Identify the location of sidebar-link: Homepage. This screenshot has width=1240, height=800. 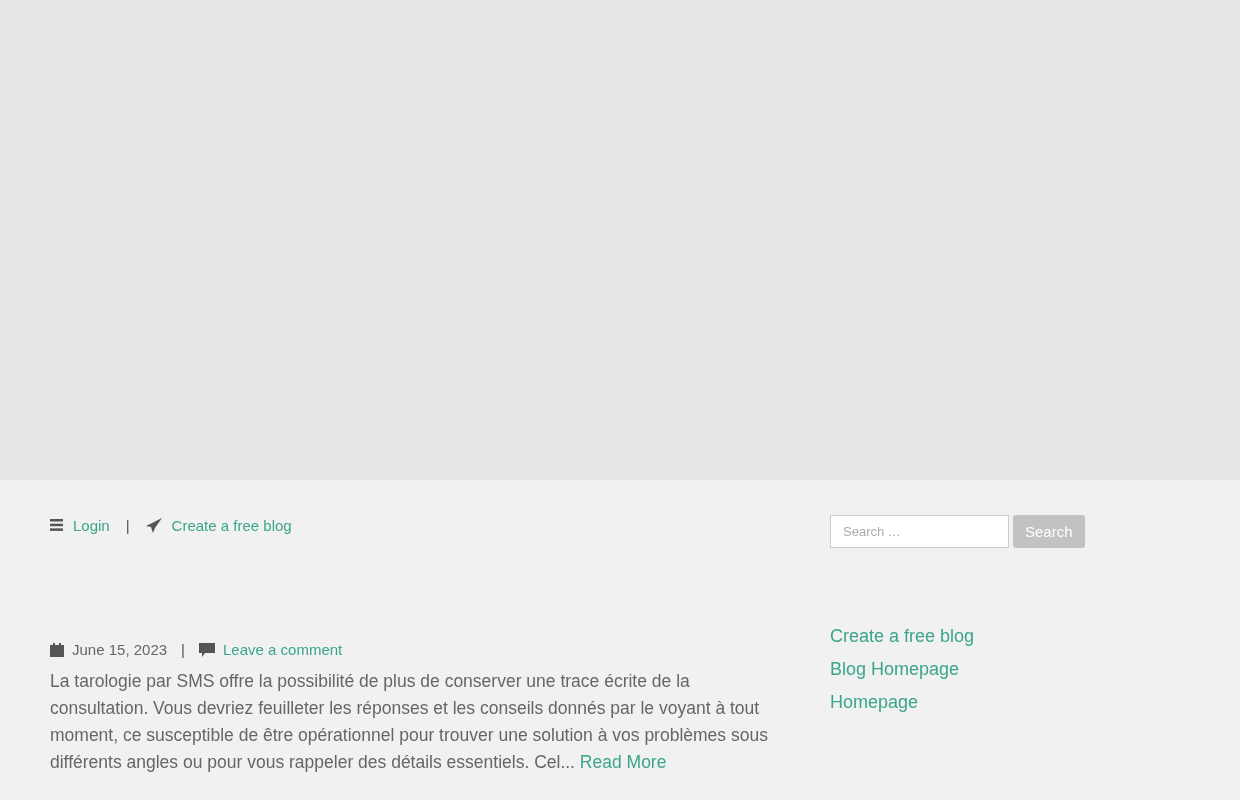
(1010, 702).